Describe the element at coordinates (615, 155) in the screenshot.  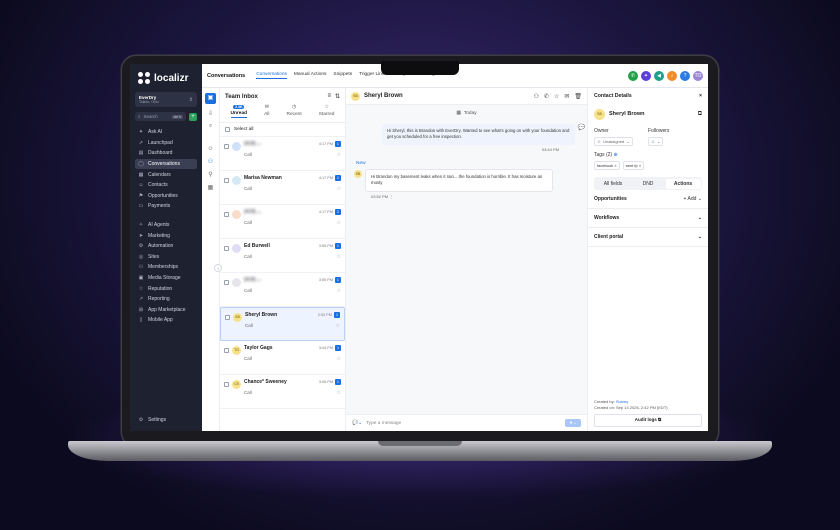
I see `add-tag-icon: ⊕` at that location.